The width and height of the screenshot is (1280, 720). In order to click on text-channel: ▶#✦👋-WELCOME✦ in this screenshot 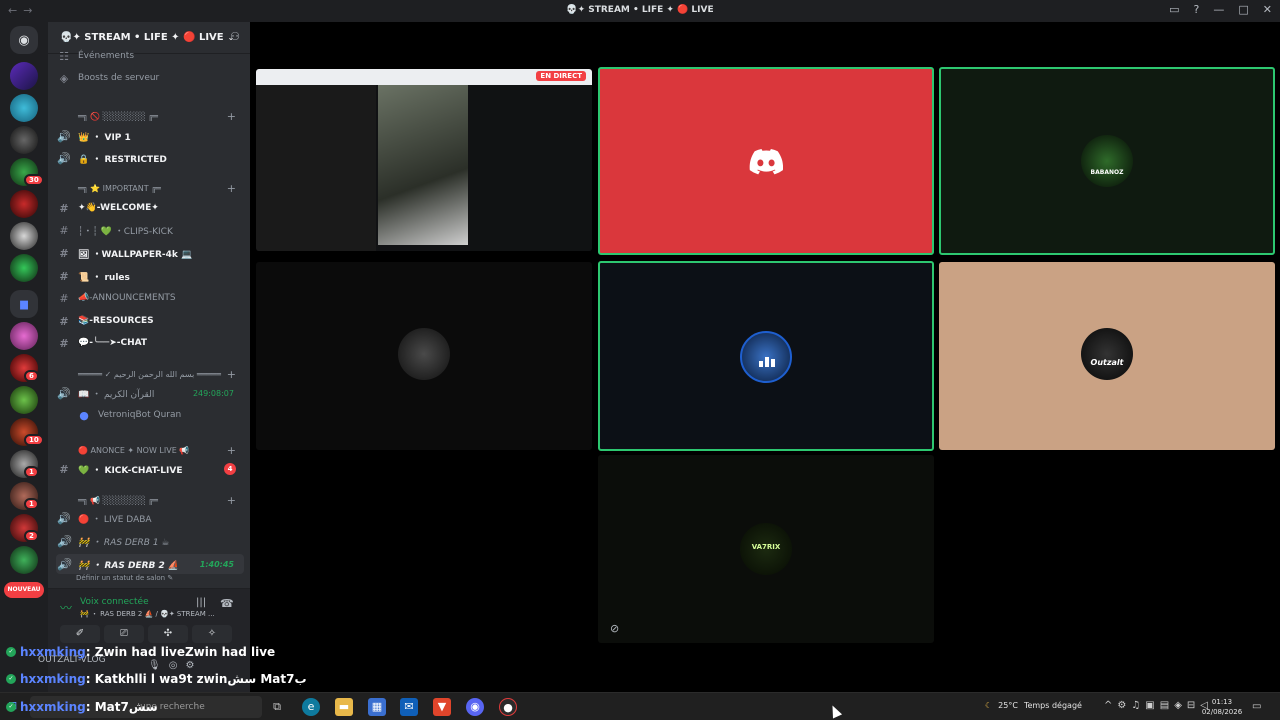, I will do `click(150, 208)`.